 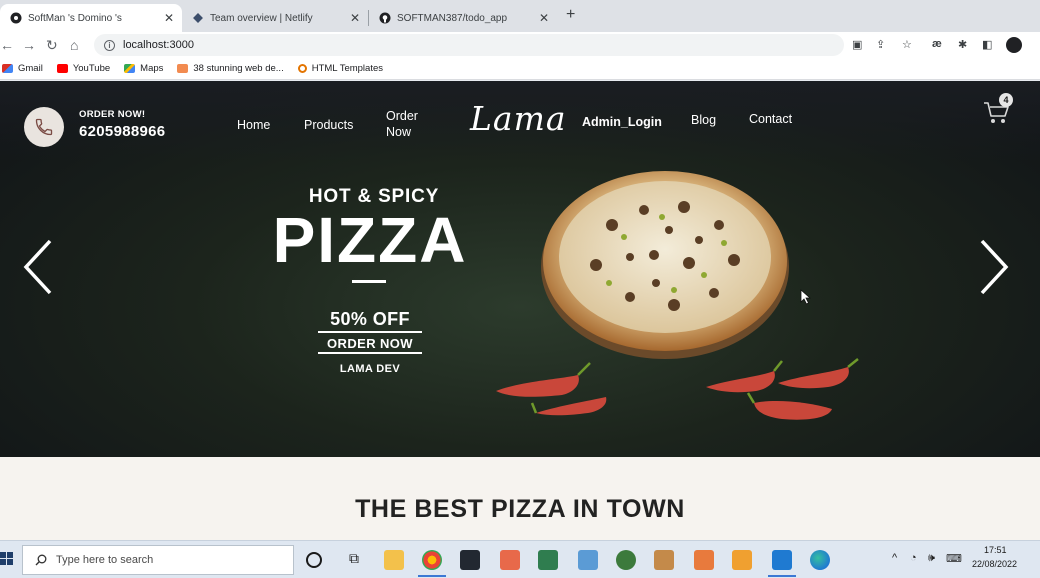 I want to click on reload-icon: ↻, so click(x=52, y=45).